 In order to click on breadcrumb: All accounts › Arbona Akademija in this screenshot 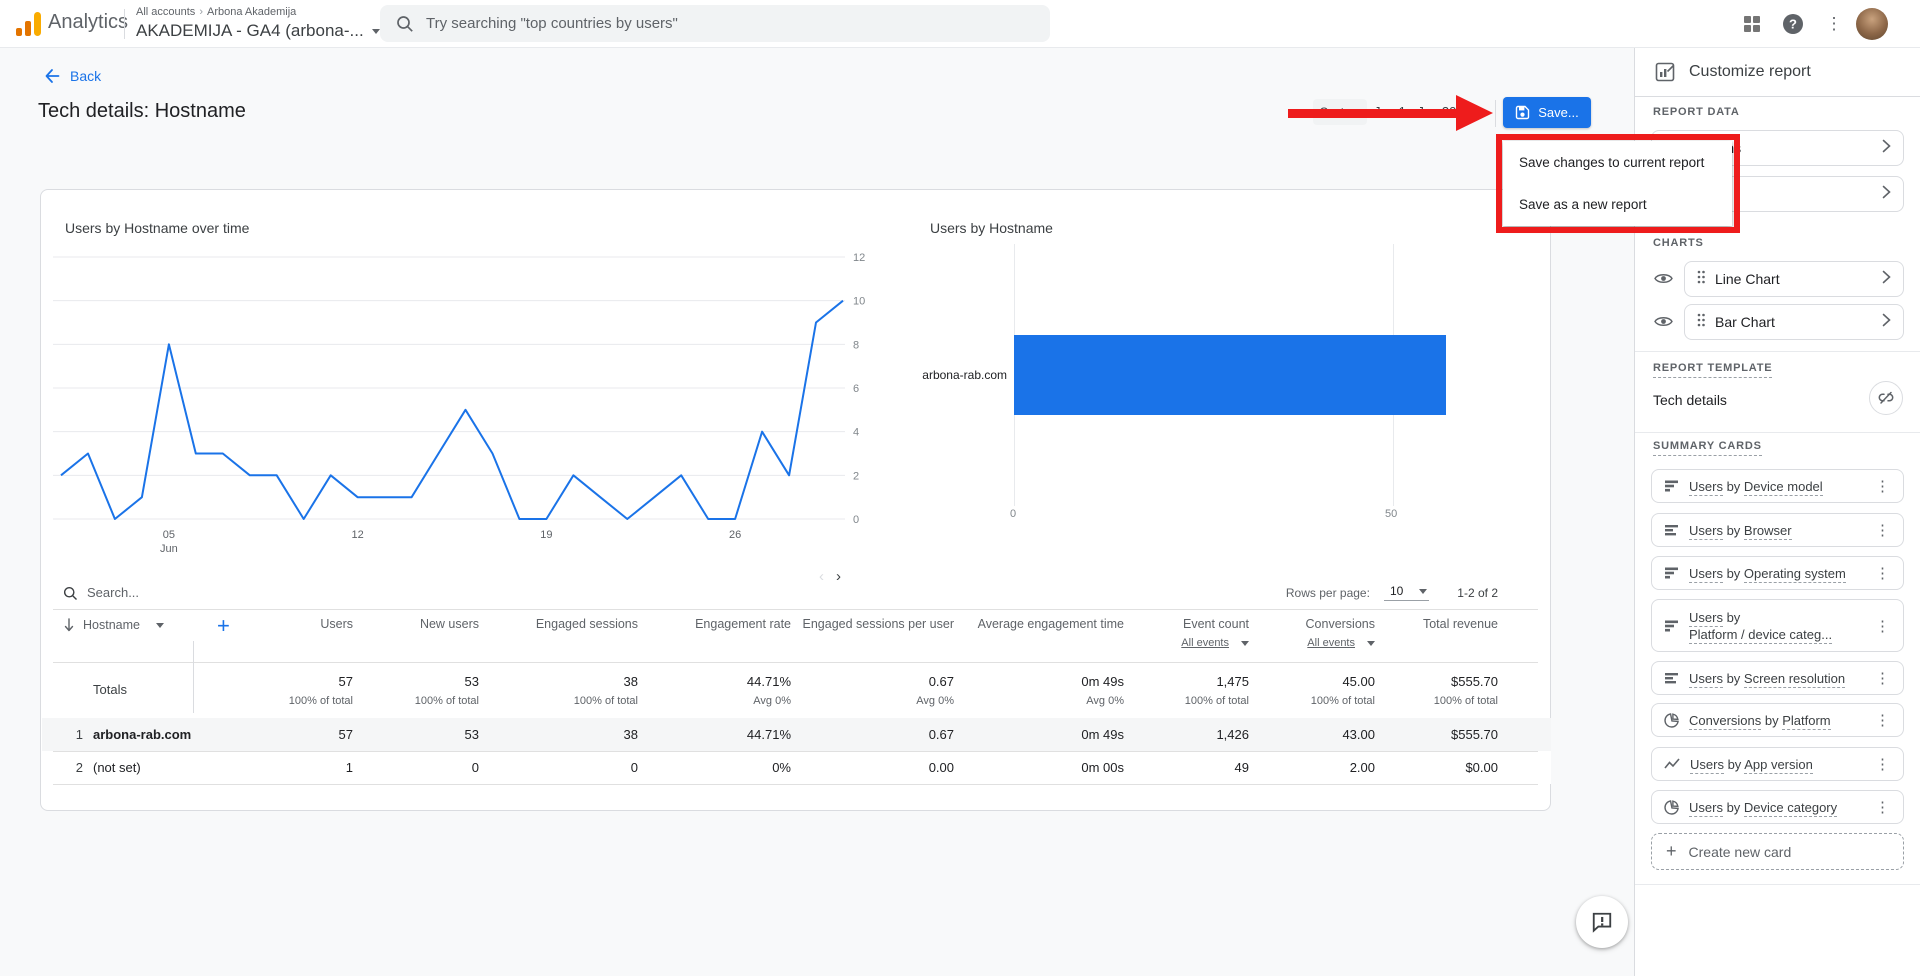, I will do `click(216, 12)`.